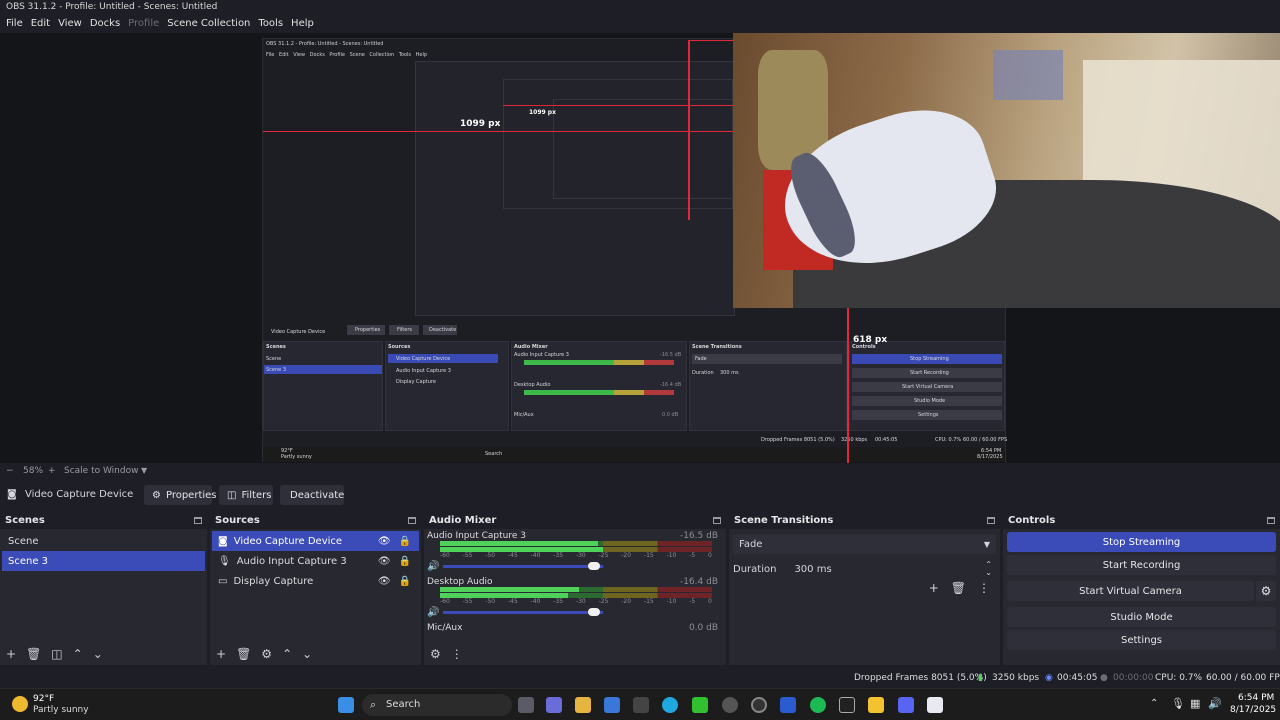  Describe the element at coordinates (526, 705) in the screenshot. I see `task-view-icon` at that location.